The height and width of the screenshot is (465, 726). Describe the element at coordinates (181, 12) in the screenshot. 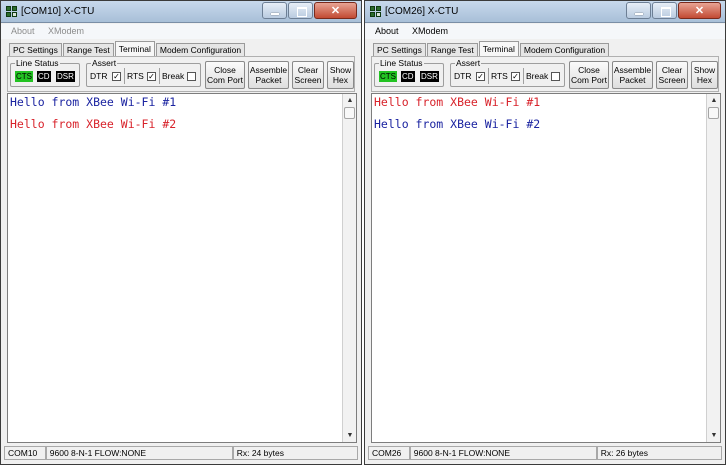

I see `title-bar: [COM10] X-CTU ✕` at that location.